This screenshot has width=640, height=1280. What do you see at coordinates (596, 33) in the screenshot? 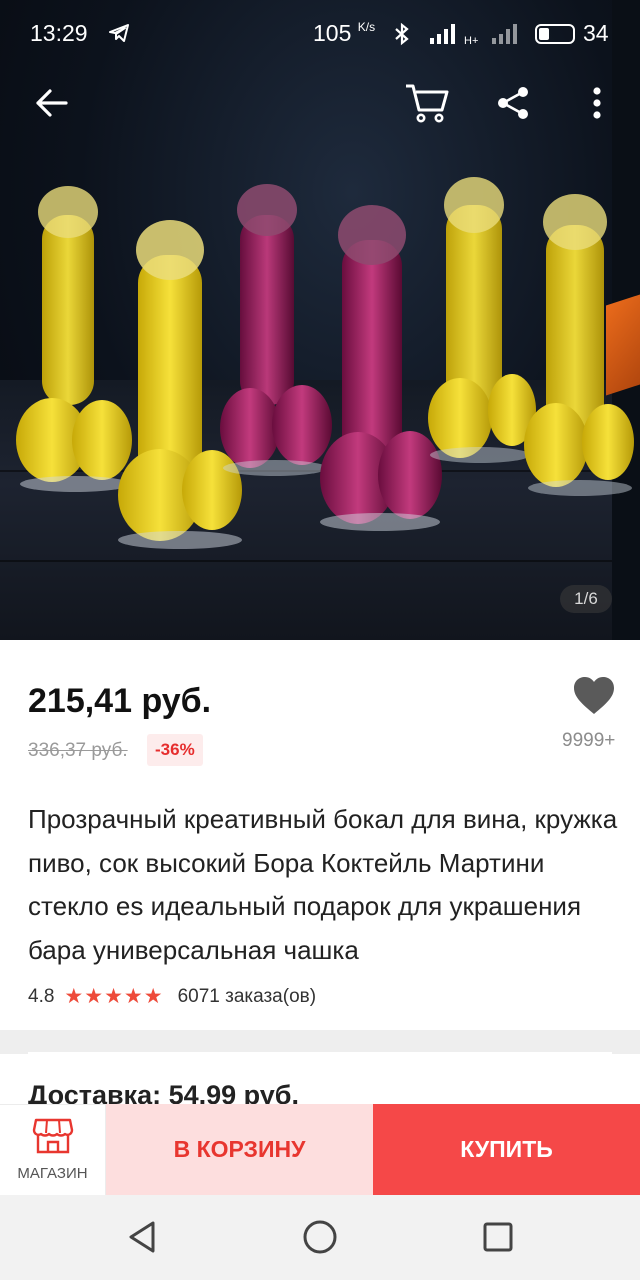
I see `battery-percent: 34` at bounding box center [596, 33].